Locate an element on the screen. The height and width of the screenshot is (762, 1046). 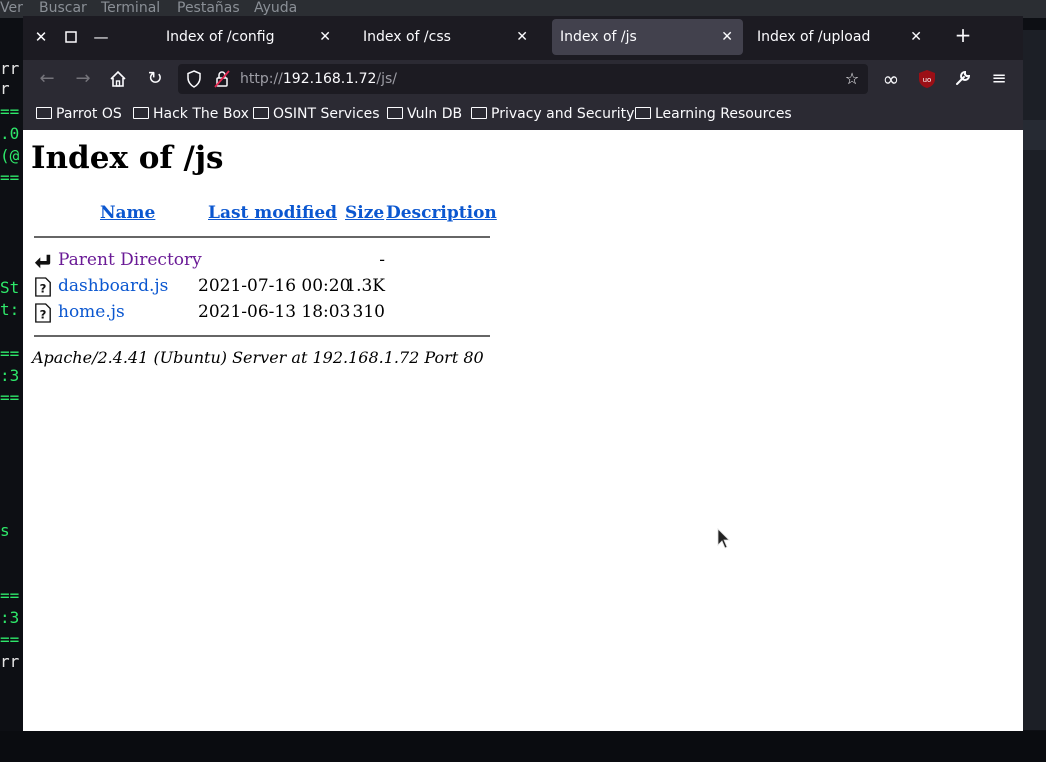
url-bar: http://192.168.1.72/js/ ☆ is located at coordinates (523, 79).